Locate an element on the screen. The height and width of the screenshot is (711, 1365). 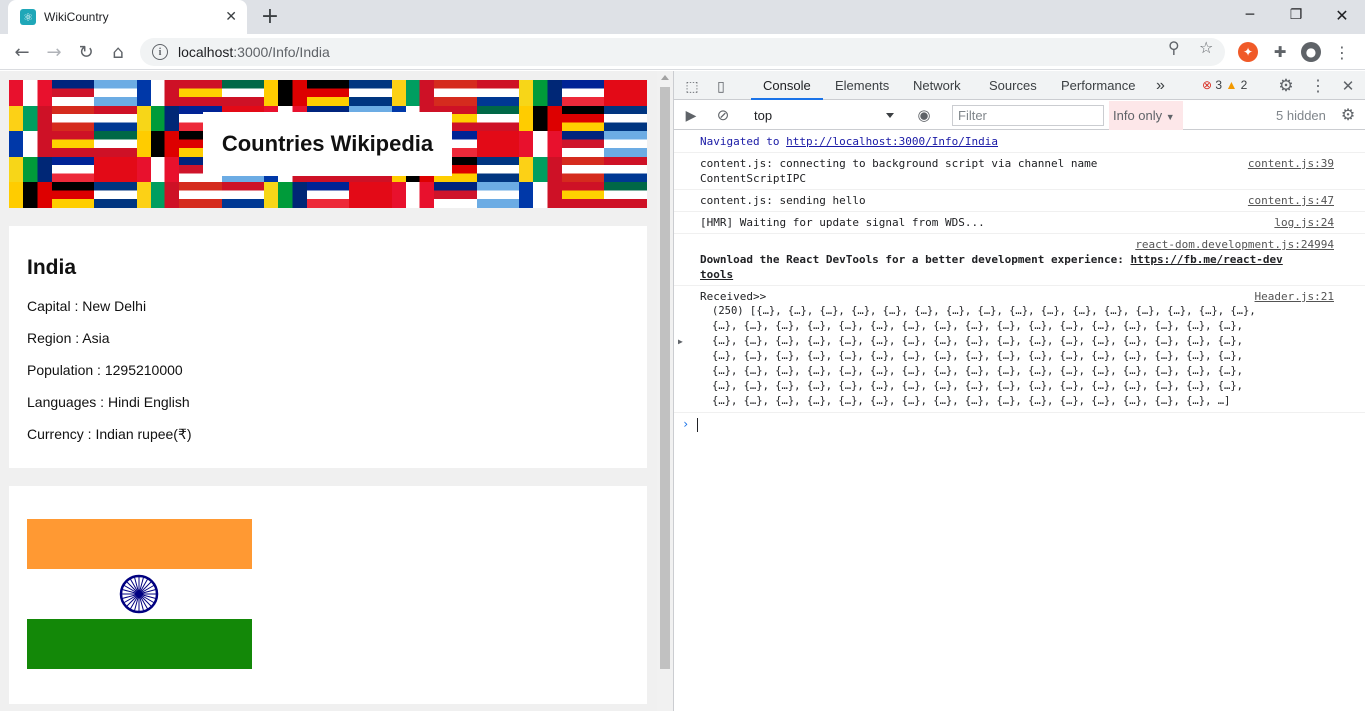
nav-url-link: http://localhost:3000/Info/India is located at coordinates (892, 141).